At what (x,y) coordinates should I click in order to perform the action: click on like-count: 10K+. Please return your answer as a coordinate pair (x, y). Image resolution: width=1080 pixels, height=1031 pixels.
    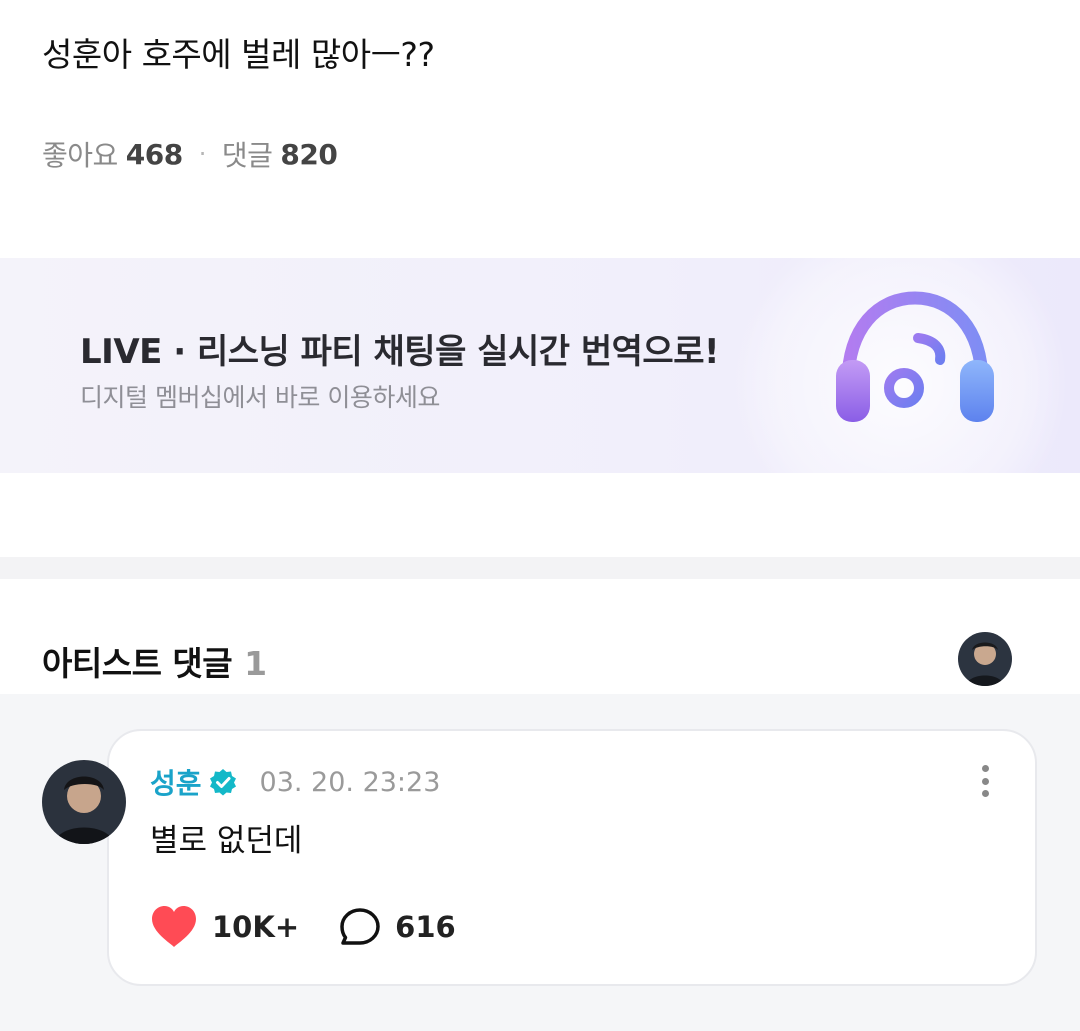
    Looking at the image, I should click on (256, 927).